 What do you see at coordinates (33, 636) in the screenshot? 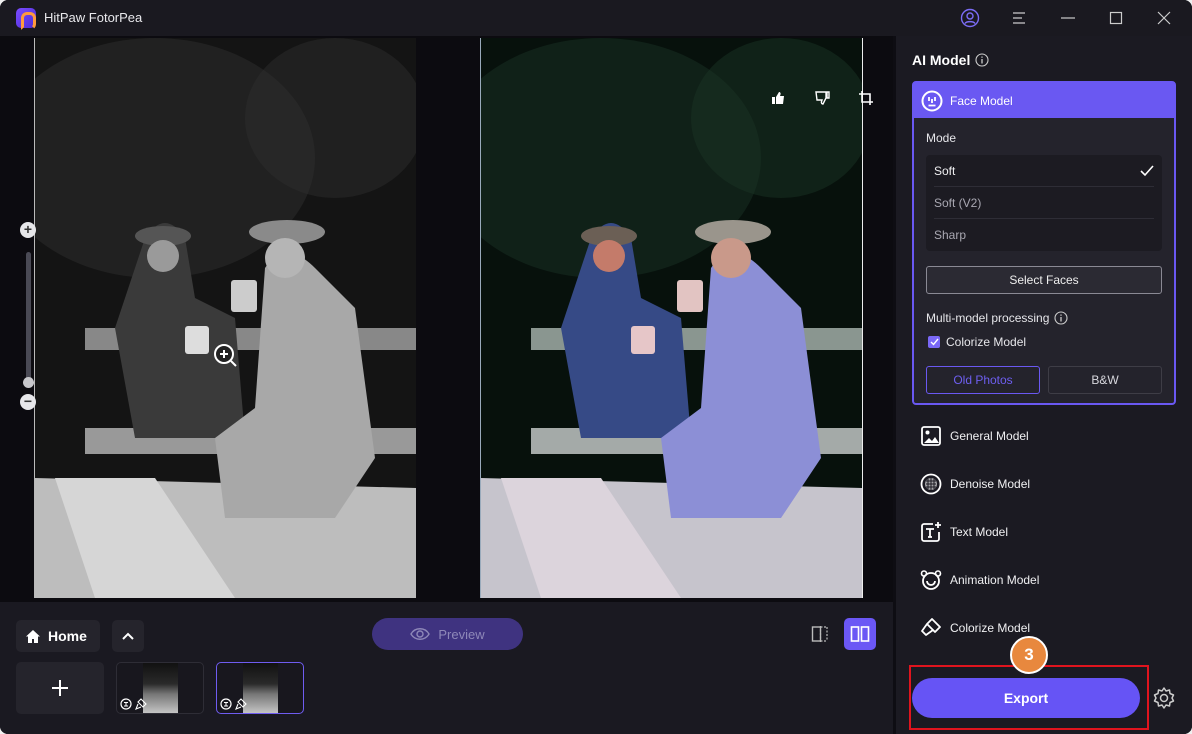
I see `home-icon` at bounding box center [33, 636].